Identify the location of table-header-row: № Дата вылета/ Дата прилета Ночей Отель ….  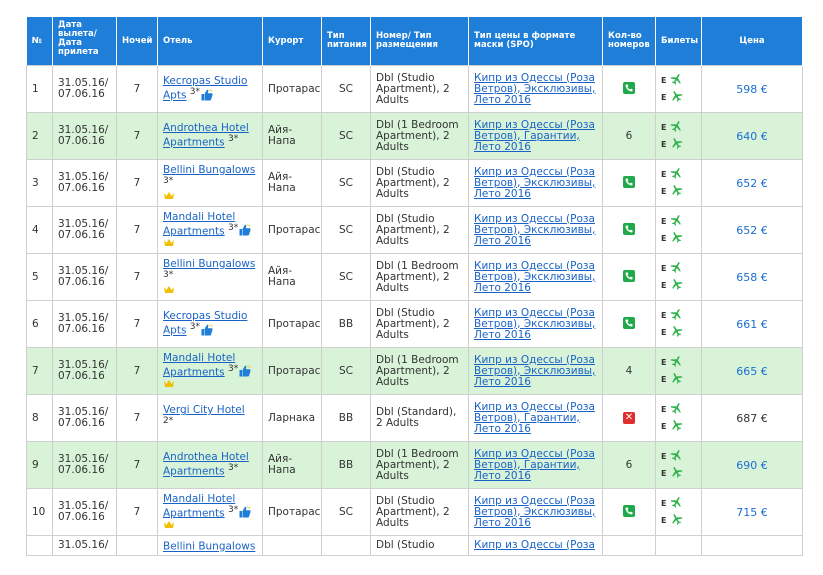
(414, 41).